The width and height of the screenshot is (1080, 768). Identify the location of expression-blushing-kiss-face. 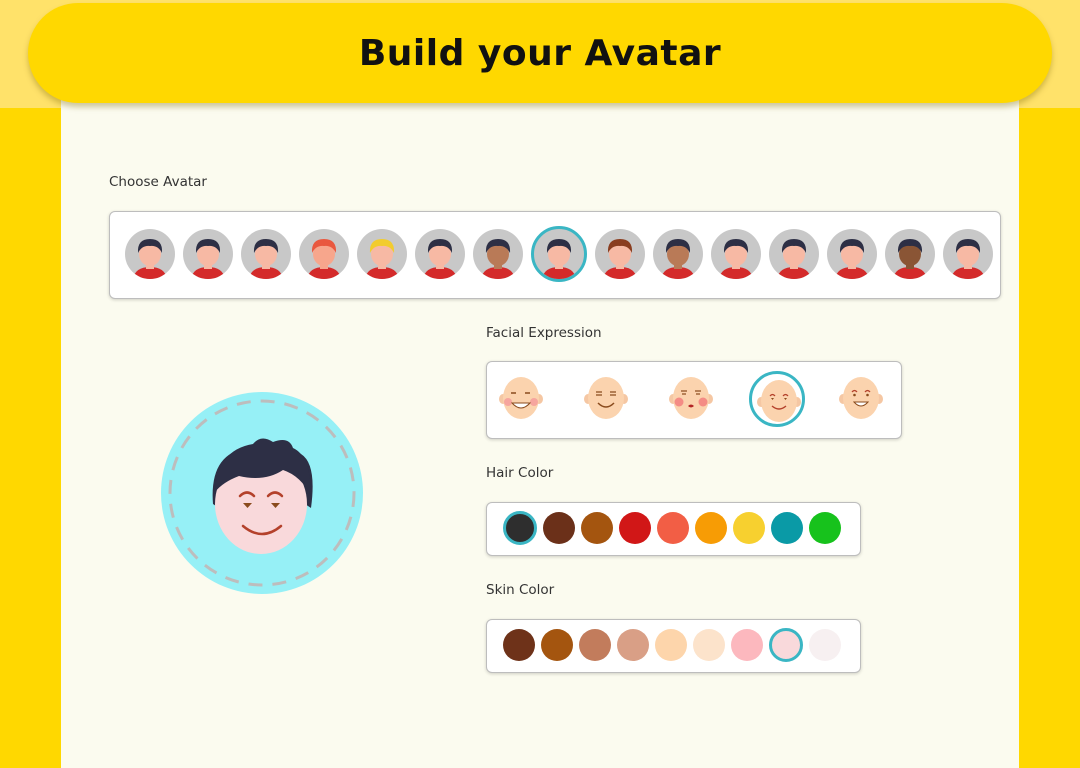
(691, 398).